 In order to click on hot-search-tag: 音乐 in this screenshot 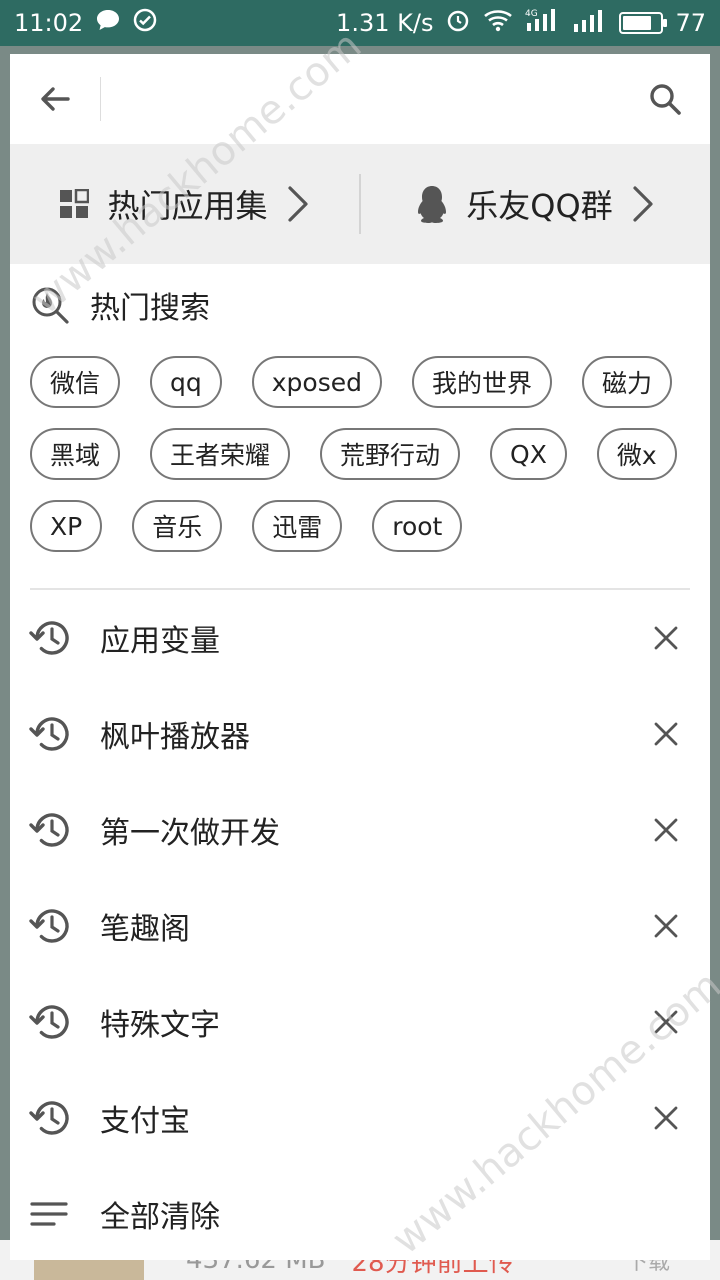, I will do `click(177, 526)`.